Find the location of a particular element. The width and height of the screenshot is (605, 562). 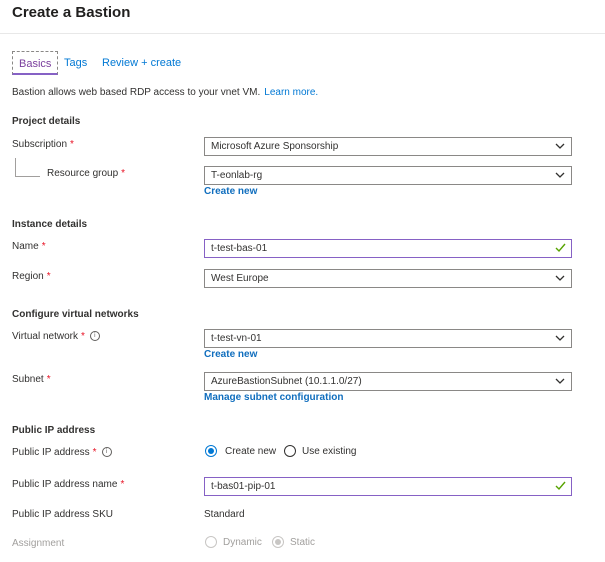

region-label: Region * is located at coordinates (31, 276).